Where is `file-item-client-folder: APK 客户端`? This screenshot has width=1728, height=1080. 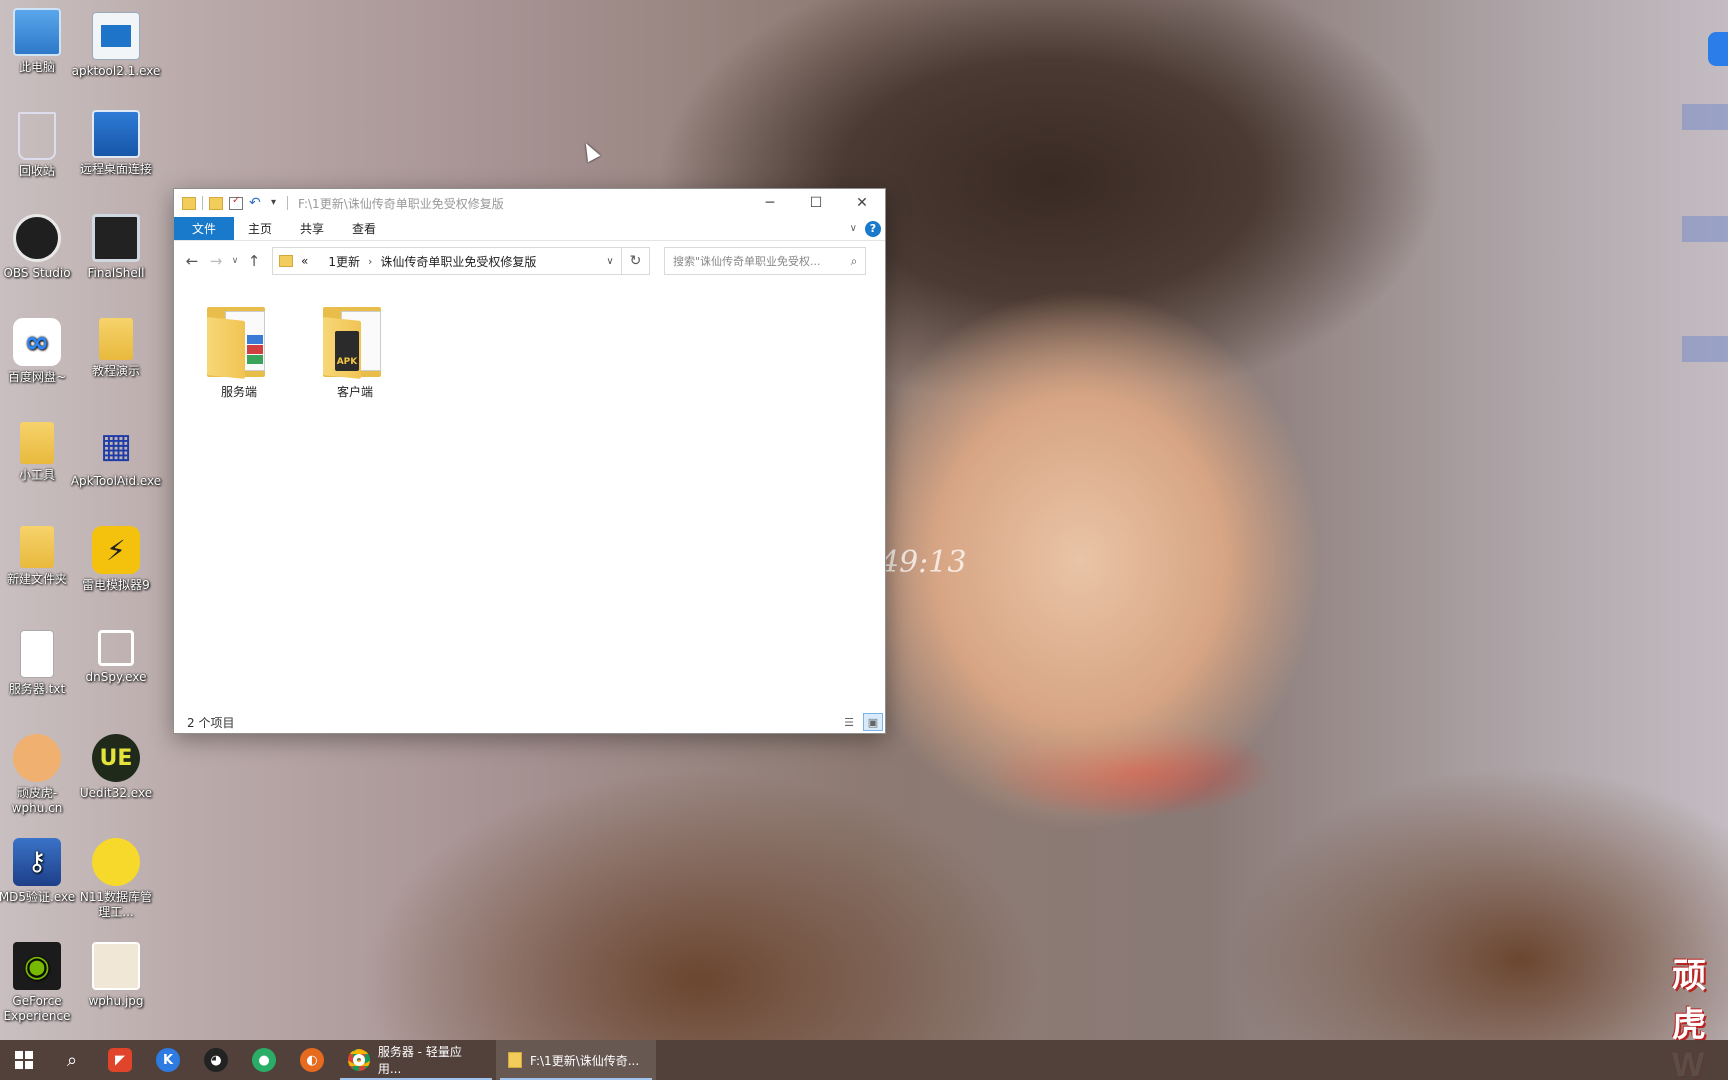
file-item-client-folder: APK 客户端 is located at coordinates (355, 350).